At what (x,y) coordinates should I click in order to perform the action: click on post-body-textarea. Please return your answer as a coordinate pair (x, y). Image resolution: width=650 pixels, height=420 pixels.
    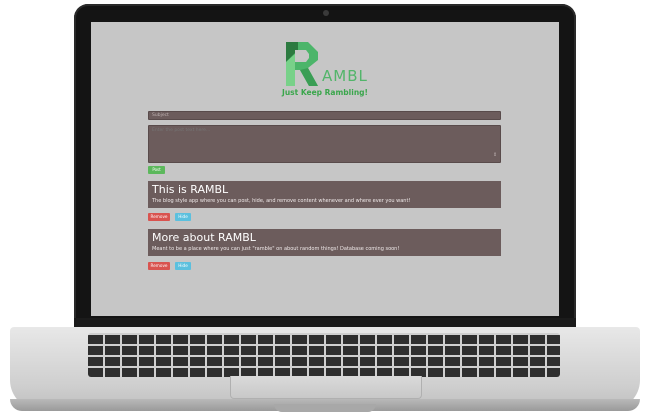
    Looking at the image, I should click on (324, 144).